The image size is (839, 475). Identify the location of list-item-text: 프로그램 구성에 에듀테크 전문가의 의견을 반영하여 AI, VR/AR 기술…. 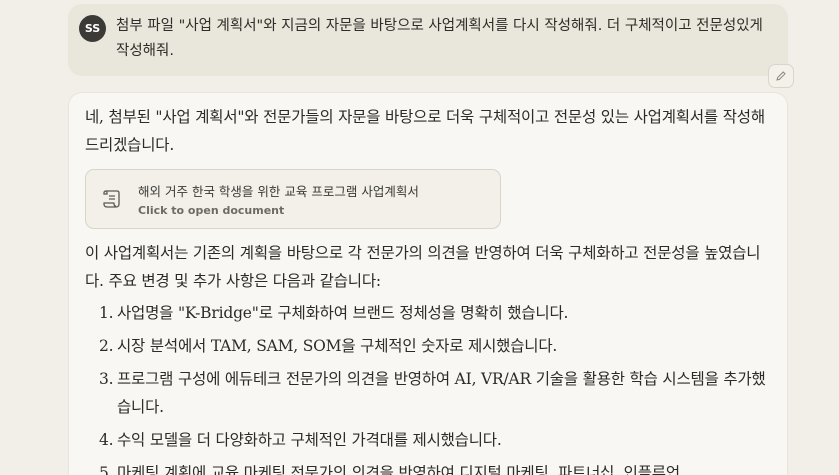
(441, 393).